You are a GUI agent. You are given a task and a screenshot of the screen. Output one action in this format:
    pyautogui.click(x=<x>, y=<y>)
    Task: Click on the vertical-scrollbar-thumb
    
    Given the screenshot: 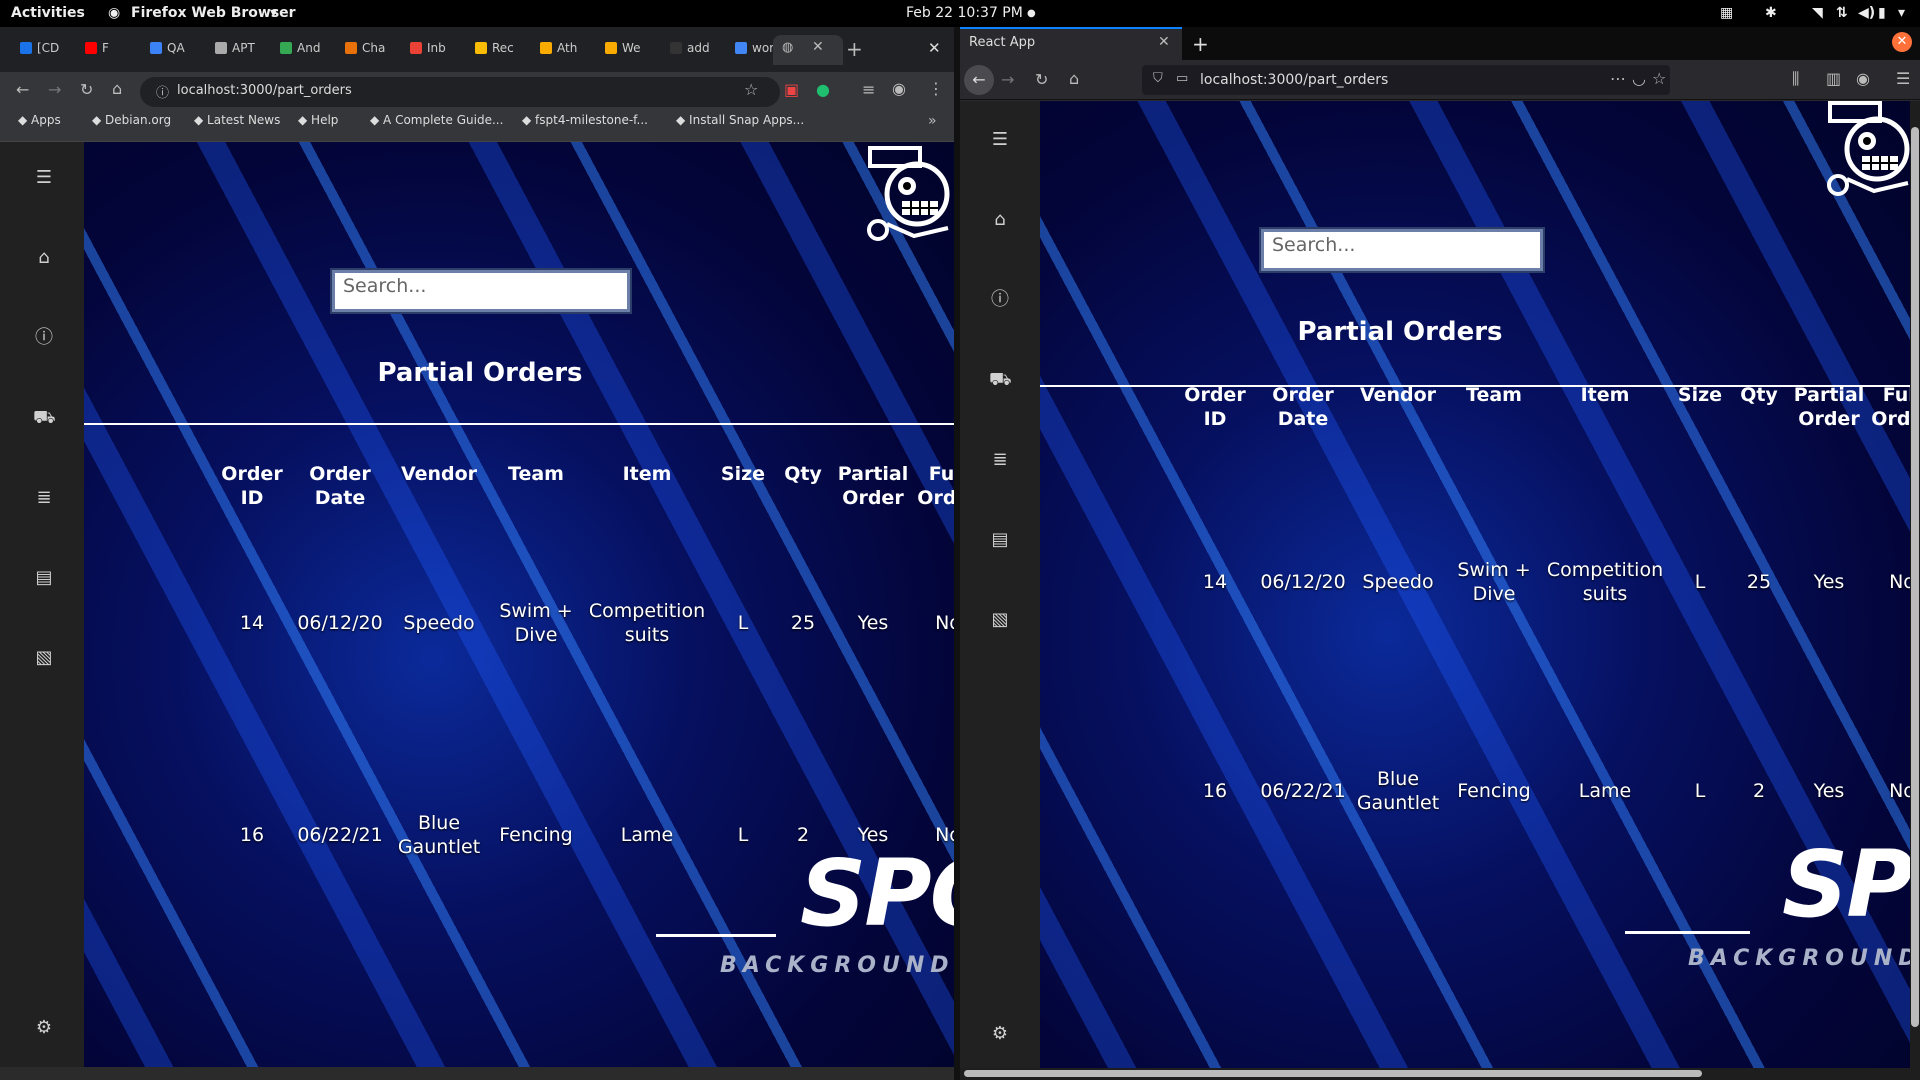 What is the action you would take?
    pyautogui.click(x=1915, y=577)
    